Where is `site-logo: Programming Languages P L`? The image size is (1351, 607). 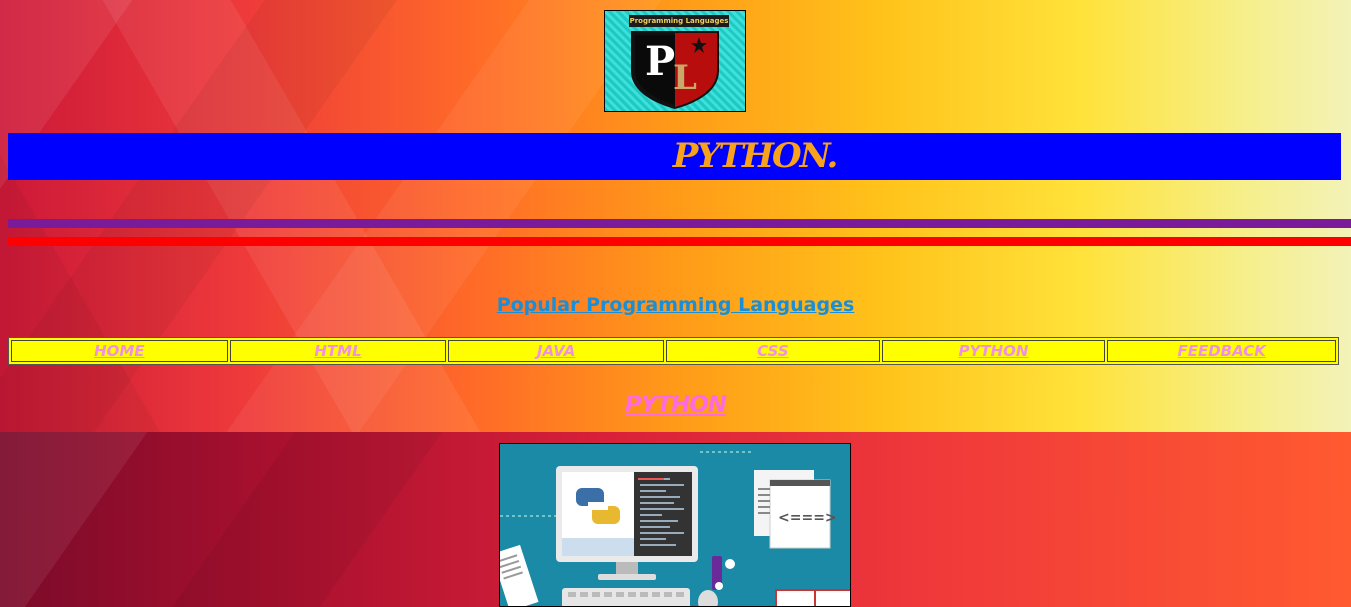
site-logo: Programming Languages P L is located at coordinates (675, 61).